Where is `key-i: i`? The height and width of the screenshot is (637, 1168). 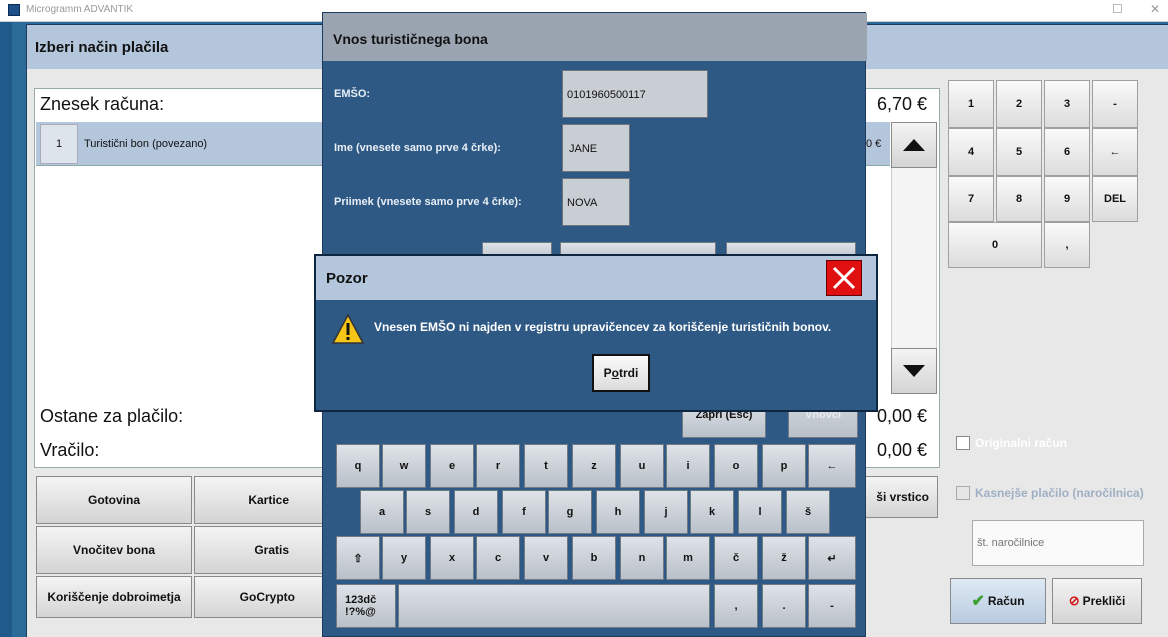
key-i: i is located at coordinates (688, 466).